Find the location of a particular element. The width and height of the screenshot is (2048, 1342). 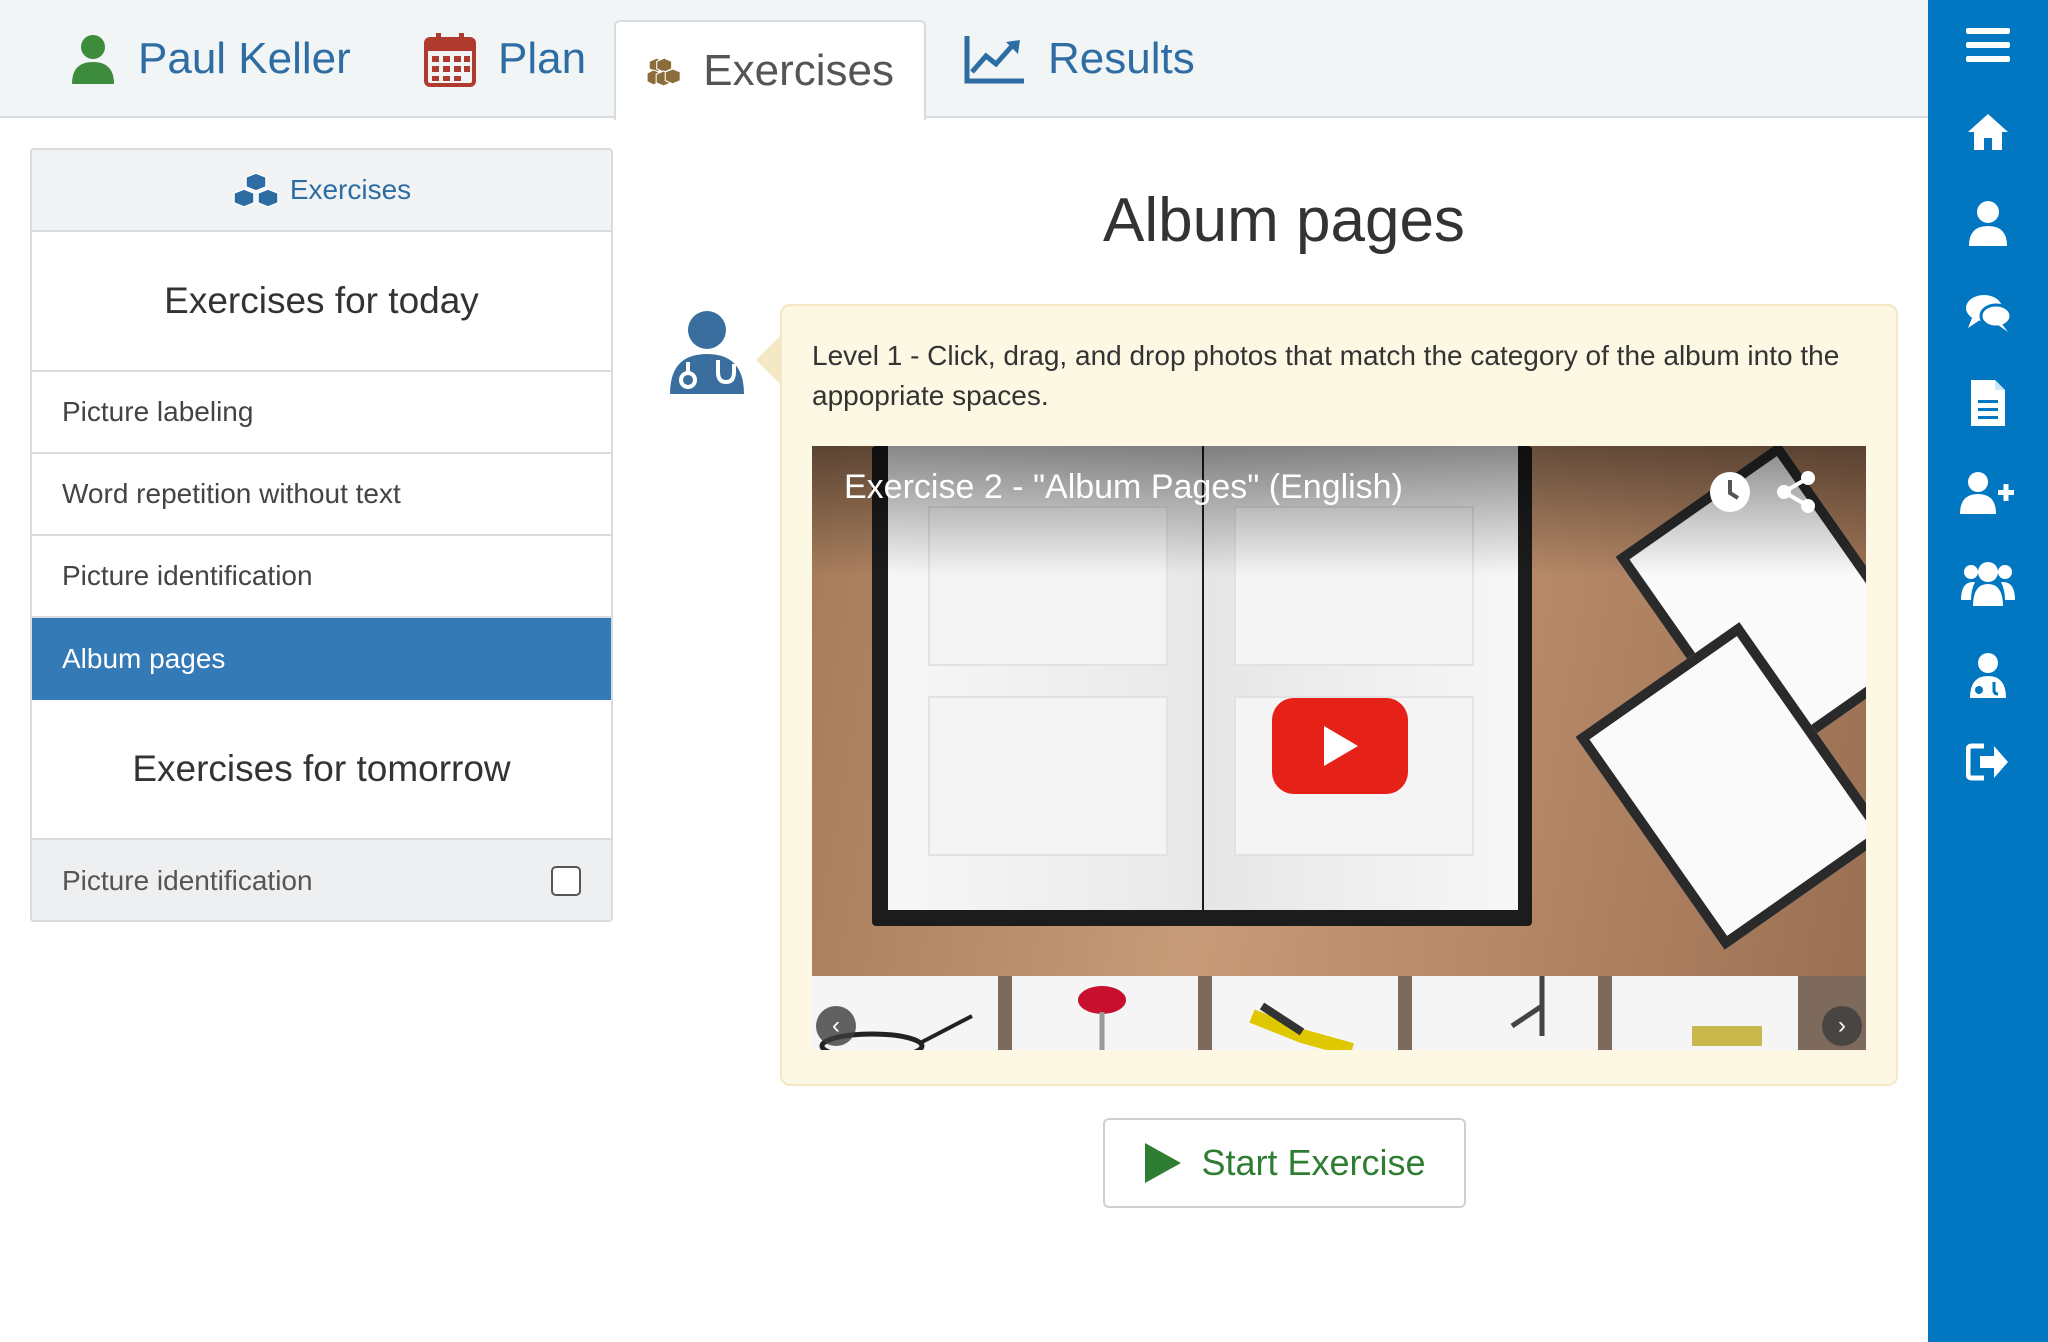

logout-icon is located at coordinates (1988, 762).